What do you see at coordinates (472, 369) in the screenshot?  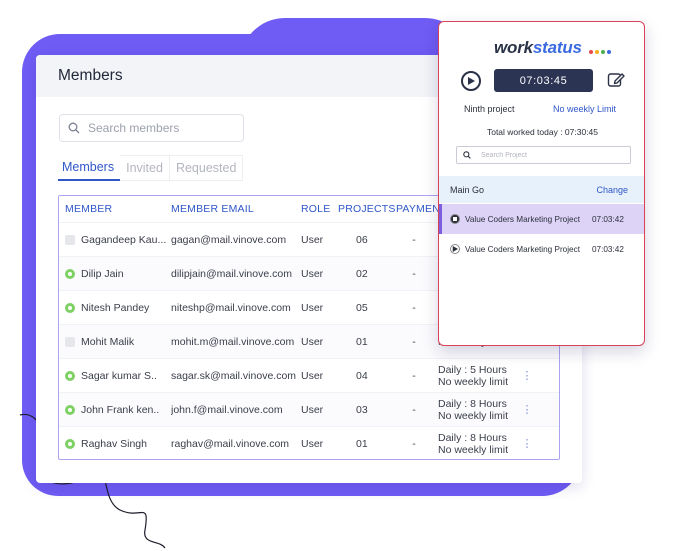 I see `daily-limit: Daily : 5 Hours` at bounding box center [472, 369].